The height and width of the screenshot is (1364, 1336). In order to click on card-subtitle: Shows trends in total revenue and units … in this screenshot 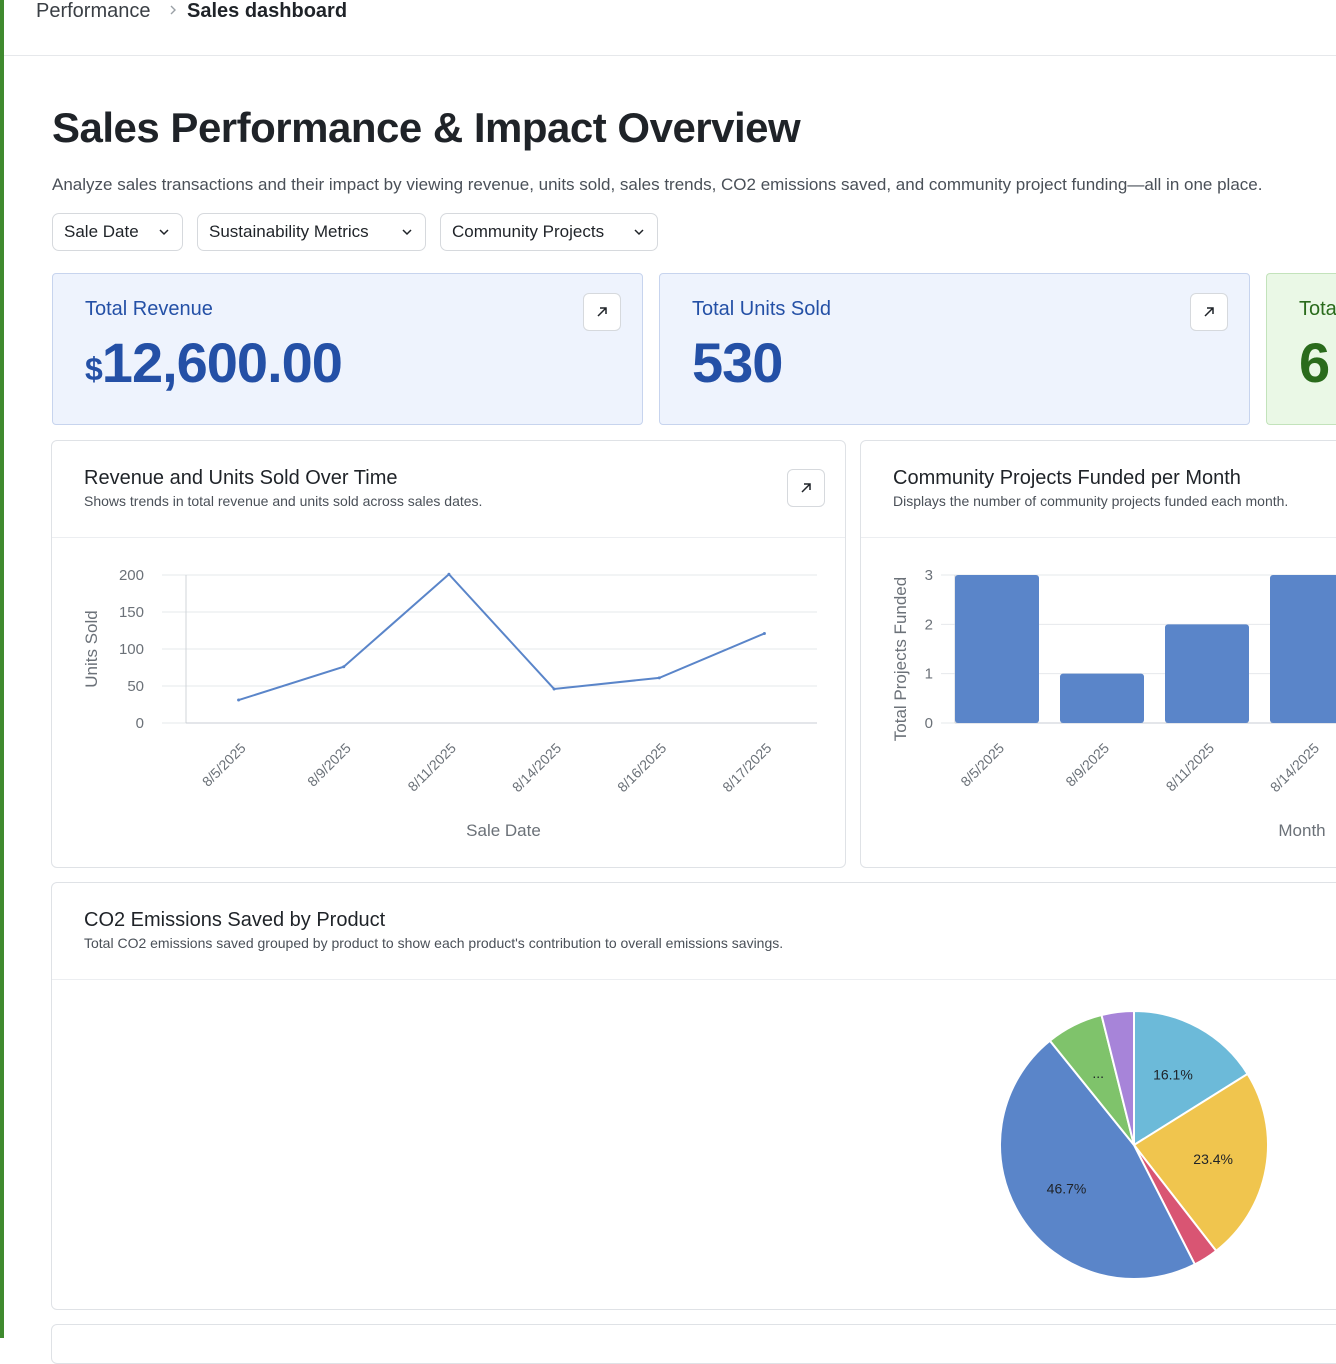, I will do `click(283, 501)`.